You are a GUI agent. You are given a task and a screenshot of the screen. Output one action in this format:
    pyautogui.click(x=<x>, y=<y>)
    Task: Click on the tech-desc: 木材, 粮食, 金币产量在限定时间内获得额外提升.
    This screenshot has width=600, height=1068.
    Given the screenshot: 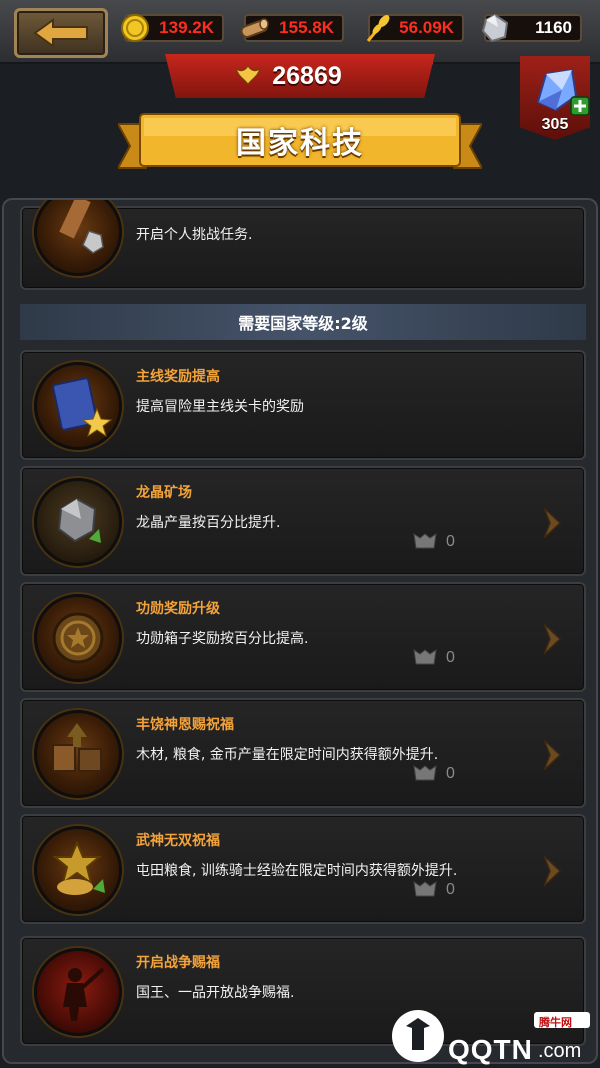 What is the action you would take?
    pyautogui.click(x=287, y=755)
    